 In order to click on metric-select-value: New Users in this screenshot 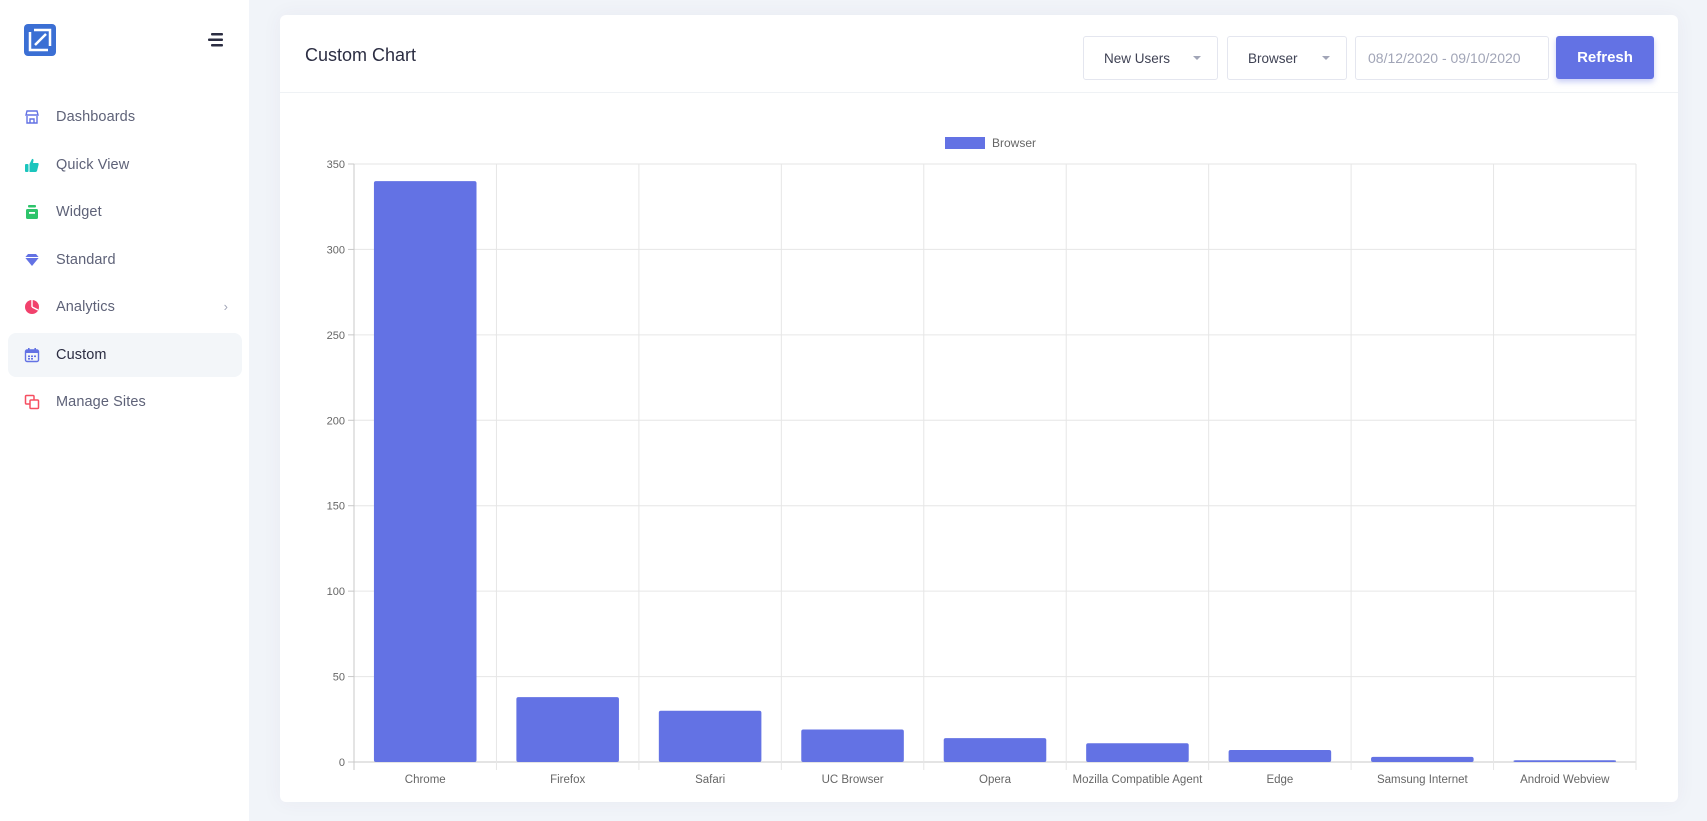, I will do `click(1137, 58)`.